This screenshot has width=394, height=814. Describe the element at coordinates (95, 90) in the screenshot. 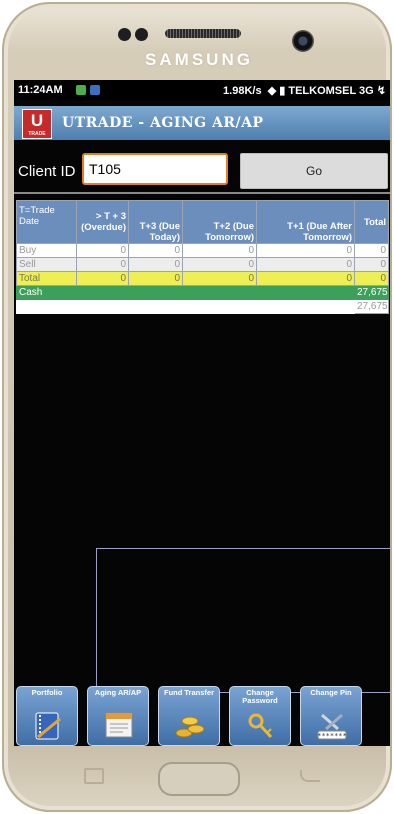

I see `notification-blue-icon` at that location.